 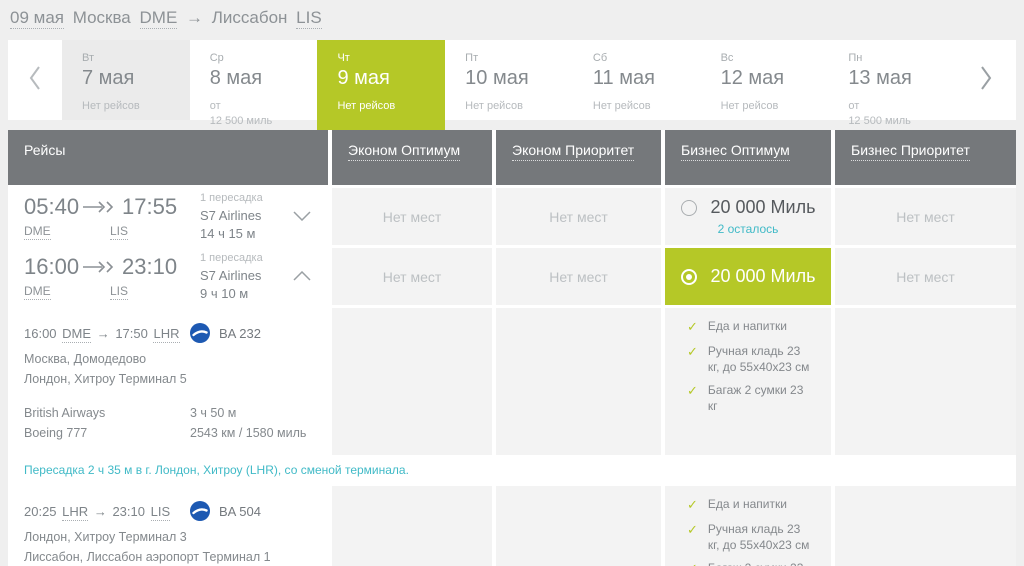 I want to click on date-card-8-may: Ср 8 мая от 12 500 миль, so click(x=254, y=83).